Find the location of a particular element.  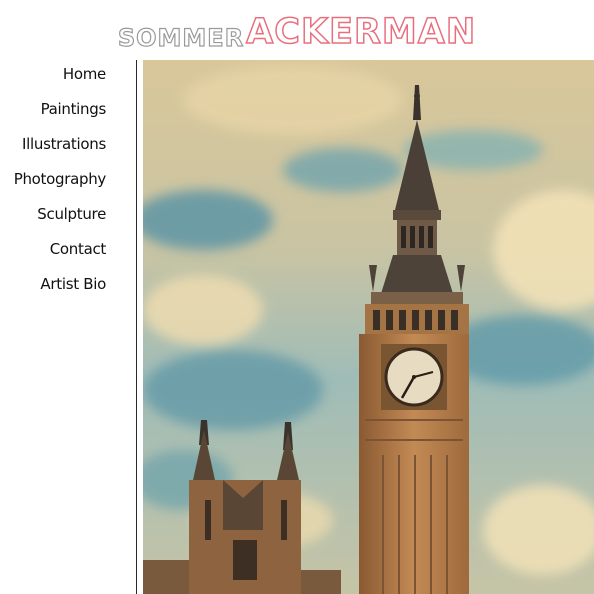

logo-first-name: SOMMER is located at coordinates (181, 38).